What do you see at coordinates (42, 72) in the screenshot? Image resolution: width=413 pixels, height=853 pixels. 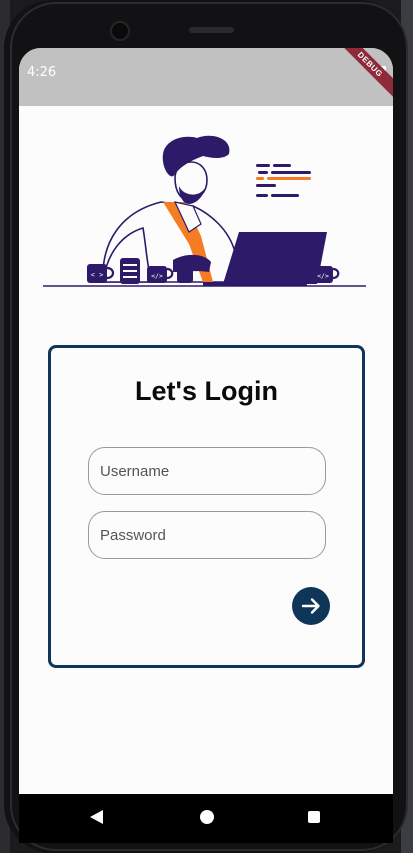 I see `status-time: 4:26` at bounding box center [42, 72].